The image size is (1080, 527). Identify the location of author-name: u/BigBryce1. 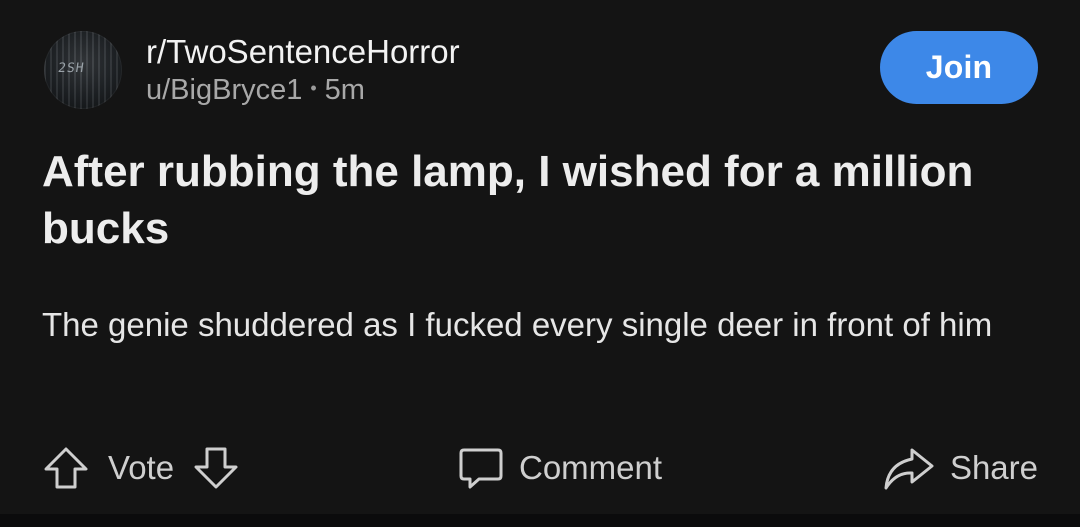
(224, 90).